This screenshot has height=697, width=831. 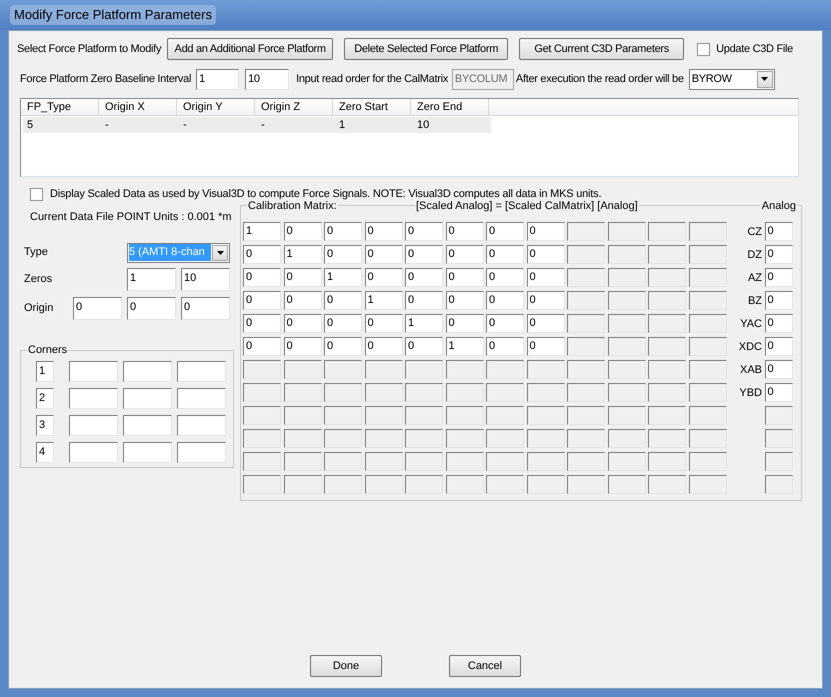 What do you see at coordinates (601, 49) in the screenshot?
I see `button: Get Current C3D Parameters` at bounding box center [601, 49].